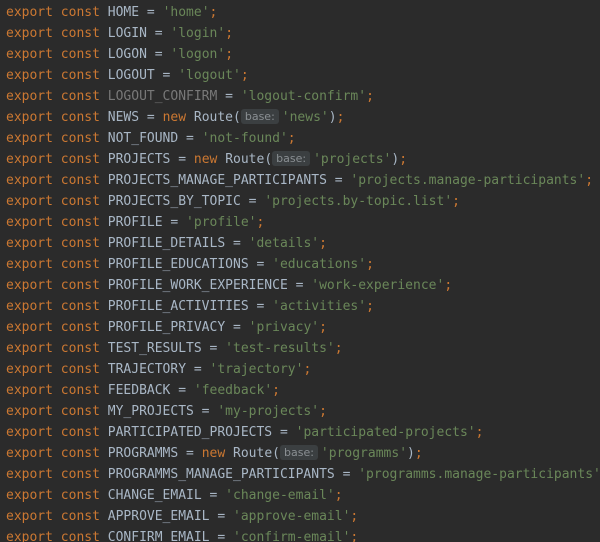  I want to click on code-line: export const TRAJECTORY = 'trajectory';, so click(303, 369).